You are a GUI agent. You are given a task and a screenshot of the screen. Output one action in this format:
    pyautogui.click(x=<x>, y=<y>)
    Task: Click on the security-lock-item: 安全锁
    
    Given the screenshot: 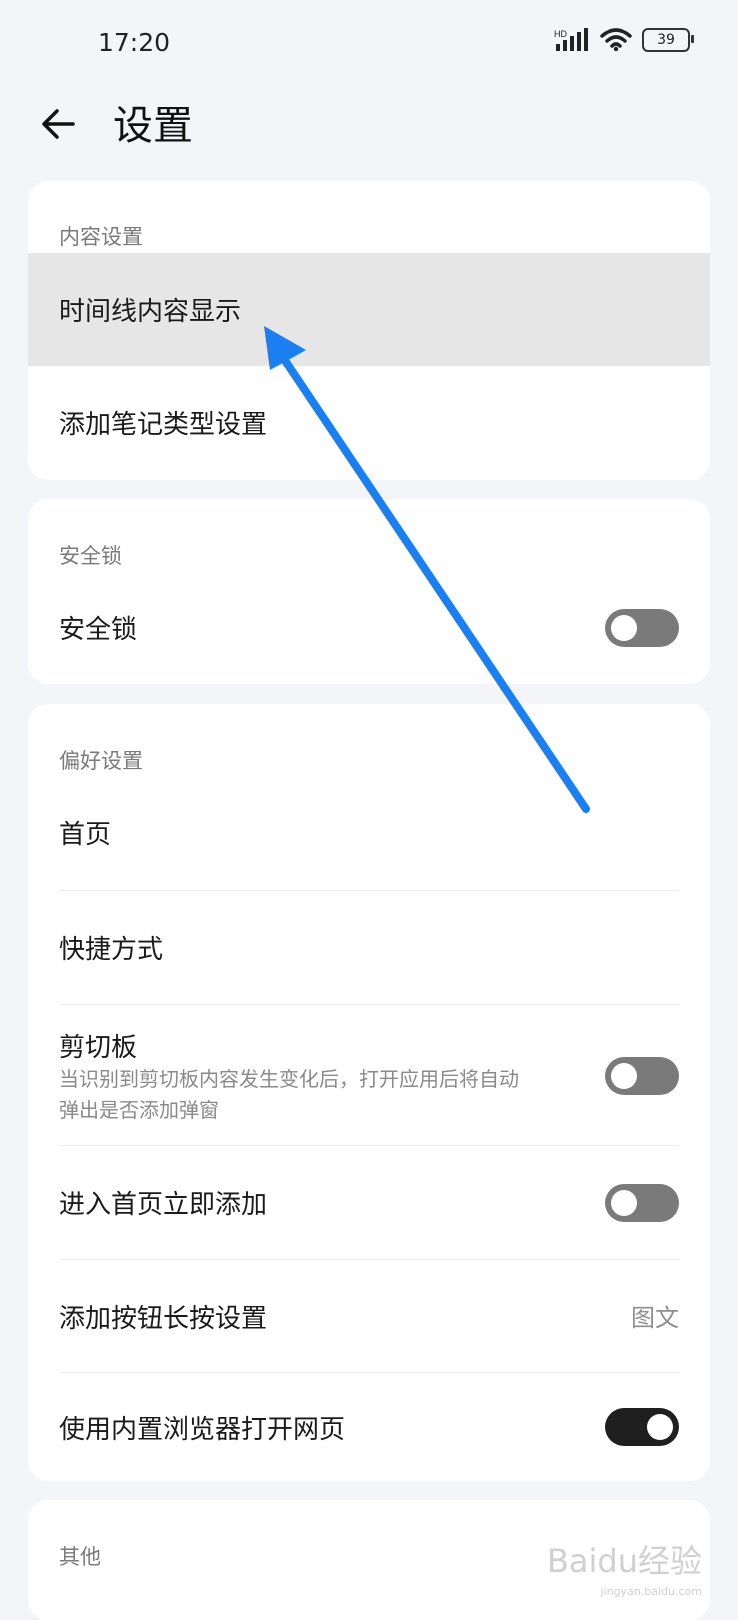 What is the action you would take?
    pyautogui.click(x=369, y=627)
    